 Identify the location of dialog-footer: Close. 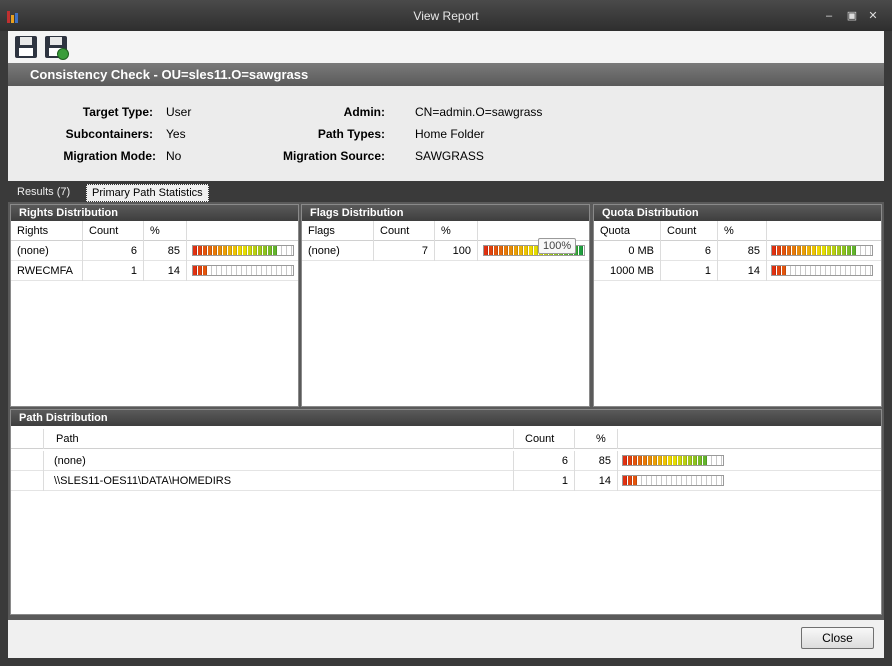
(446, 639).